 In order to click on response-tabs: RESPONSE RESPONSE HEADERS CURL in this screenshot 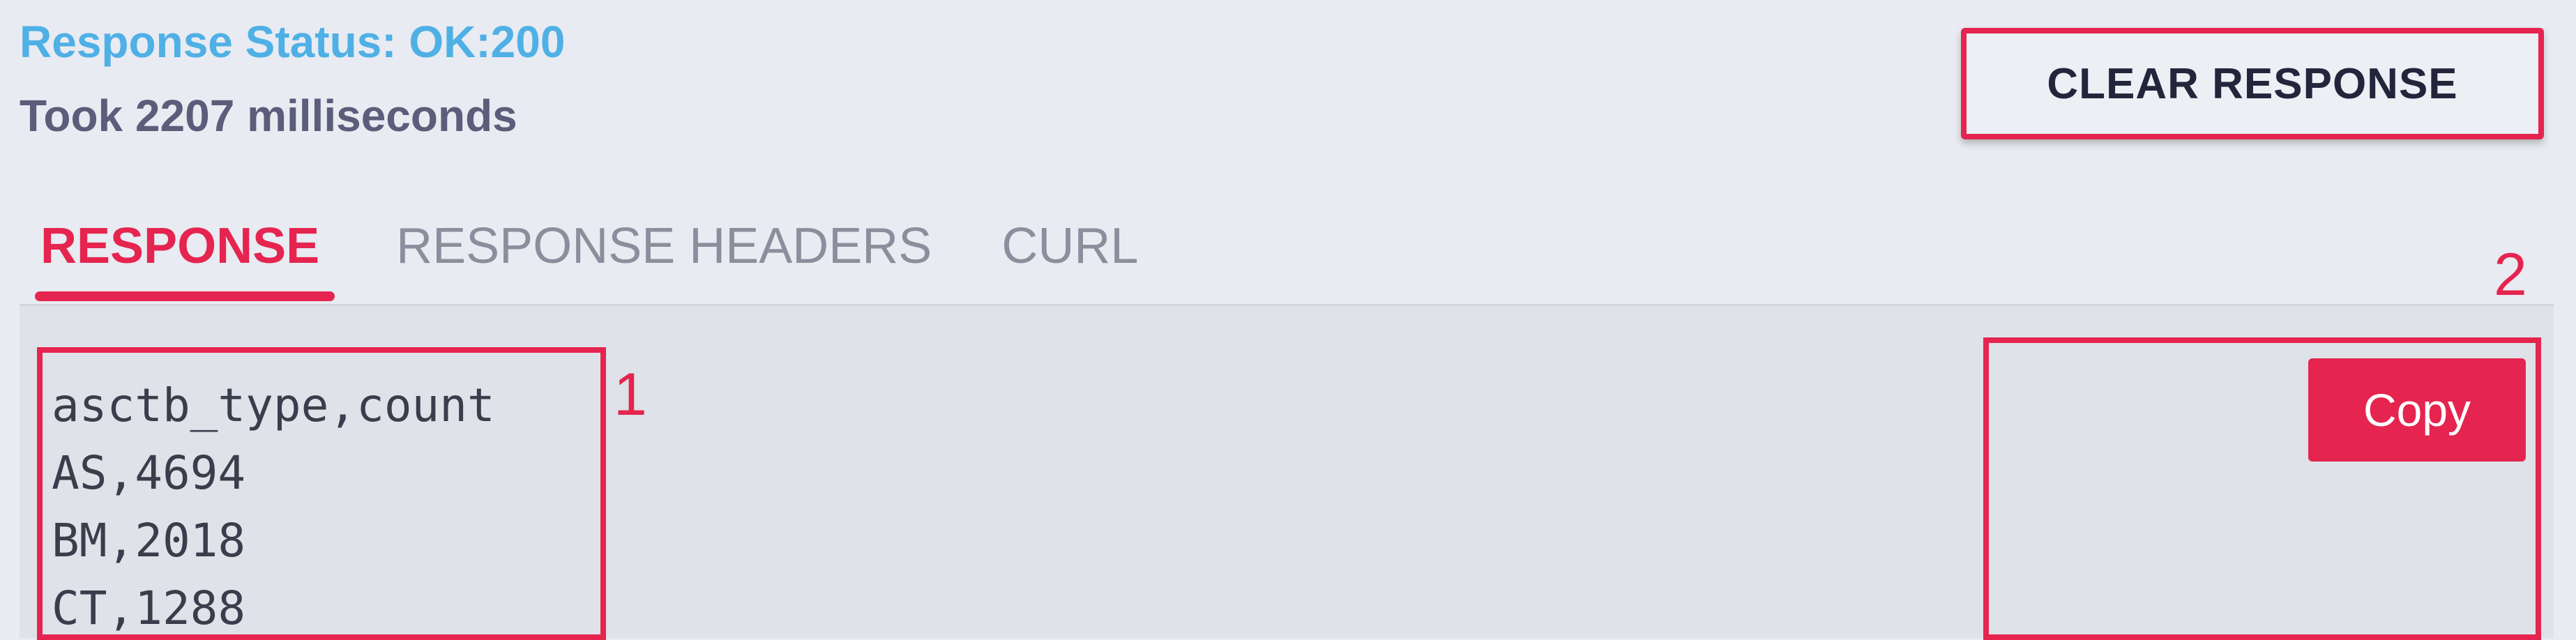, I will do `click(589, 258)`.